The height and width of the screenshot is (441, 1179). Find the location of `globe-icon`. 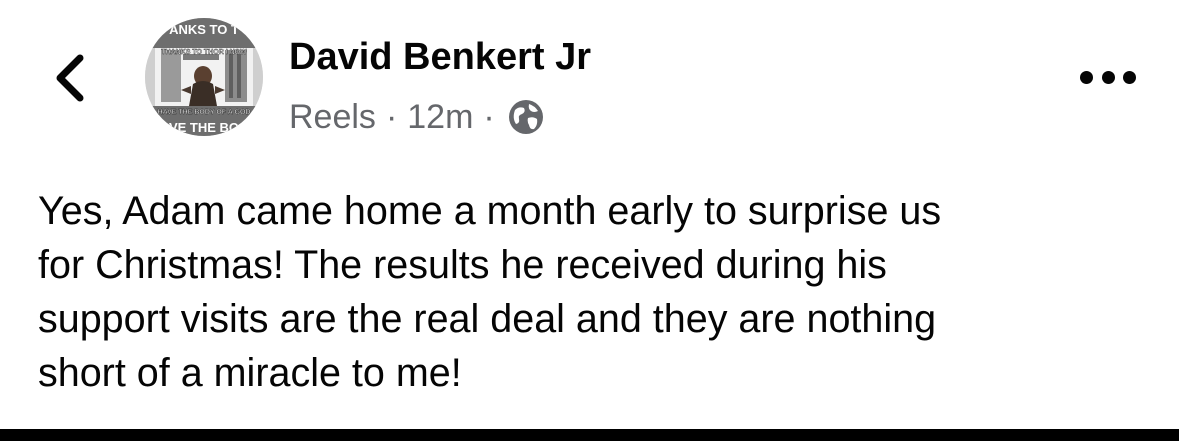

globe-icon is located at coordinates (526, 117).